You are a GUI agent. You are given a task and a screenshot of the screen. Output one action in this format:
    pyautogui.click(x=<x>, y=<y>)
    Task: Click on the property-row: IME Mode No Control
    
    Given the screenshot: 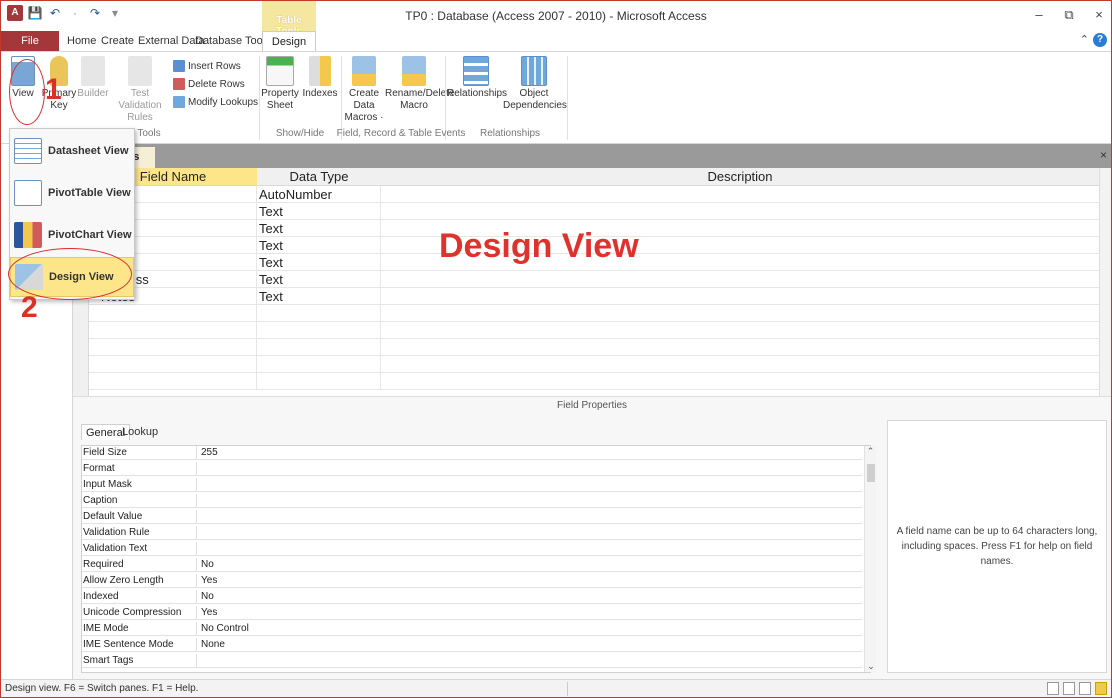 What is the action you would take?
    pyautogui.click(x=472, y=629)
    